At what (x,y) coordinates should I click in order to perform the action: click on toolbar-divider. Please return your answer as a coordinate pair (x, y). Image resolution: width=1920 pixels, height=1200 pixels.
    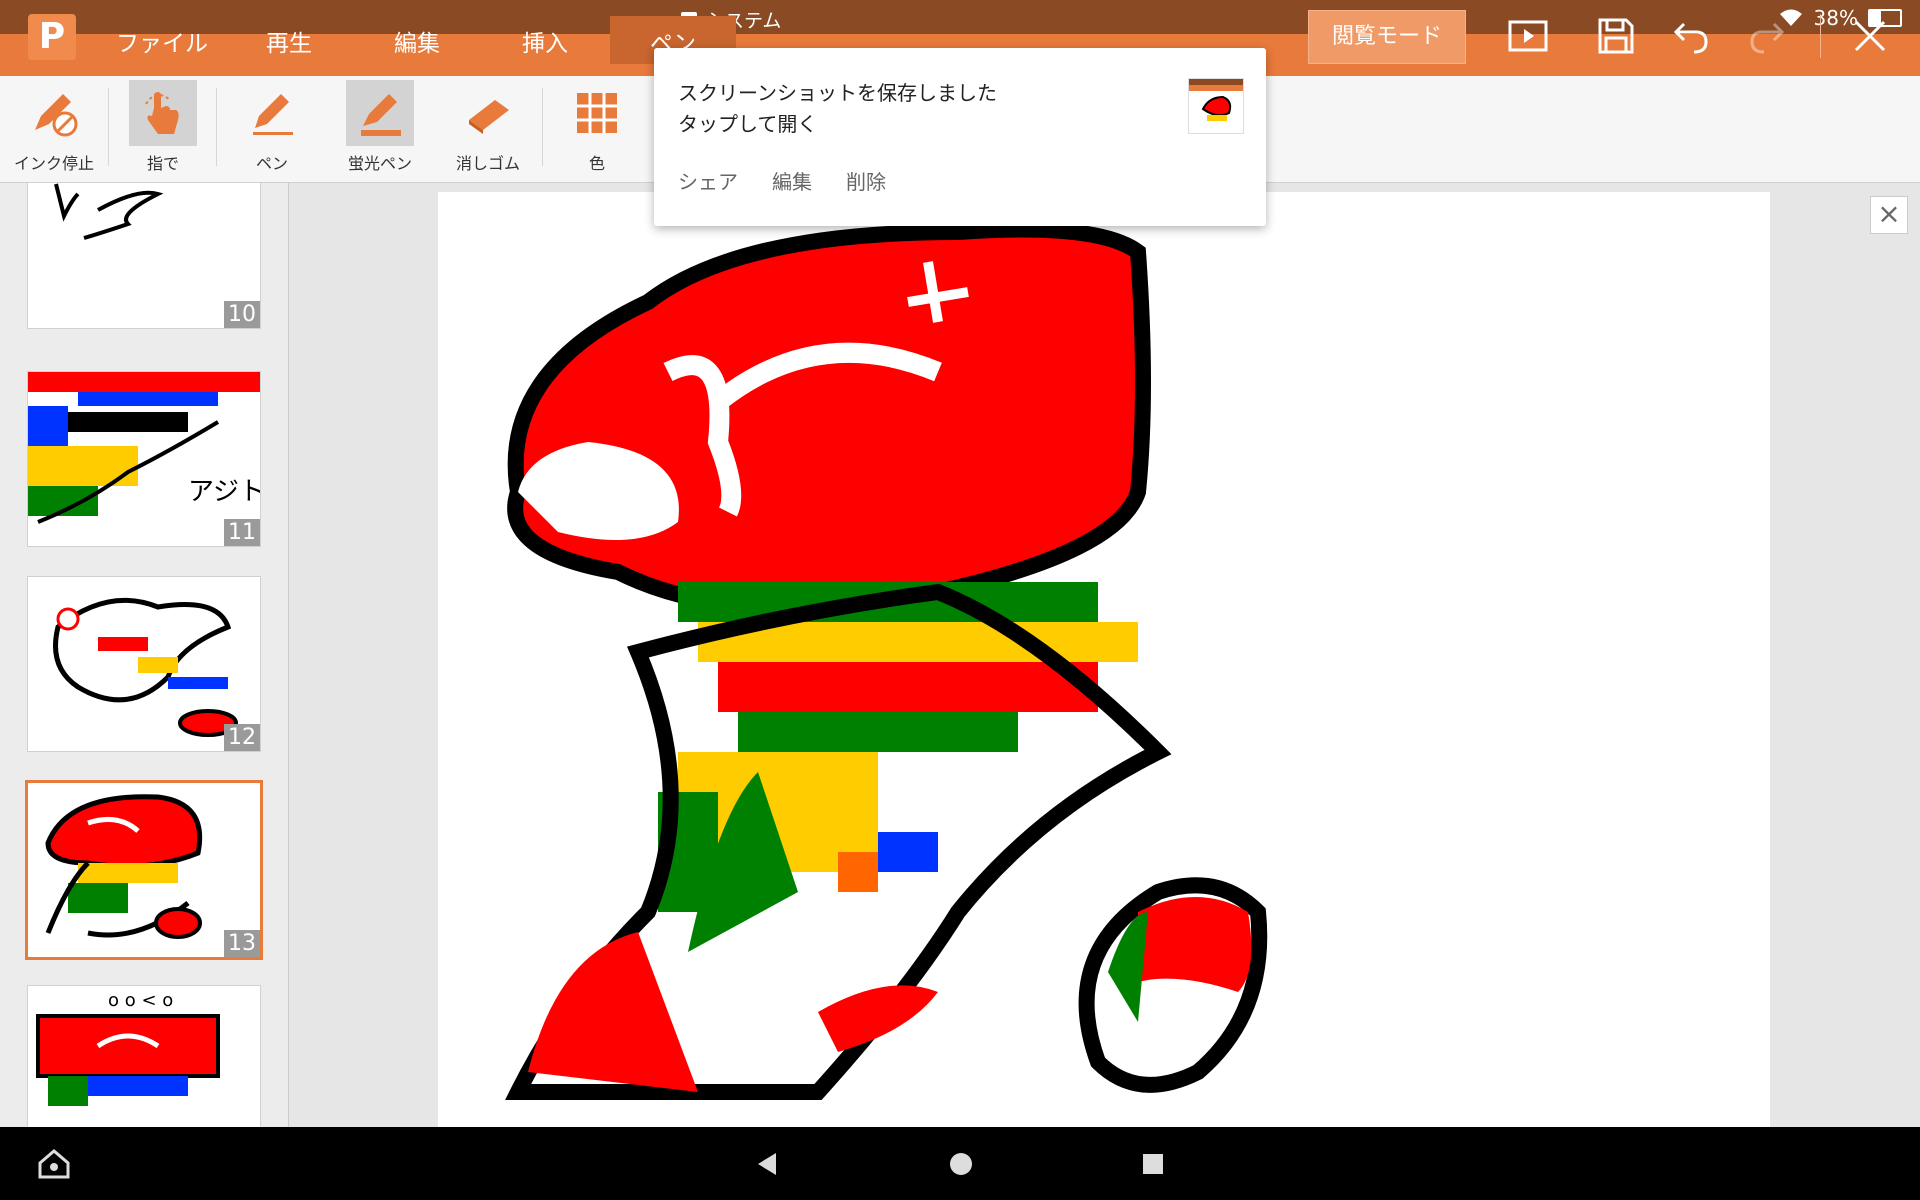
    Looking at the image, I should click on (1820, 36).